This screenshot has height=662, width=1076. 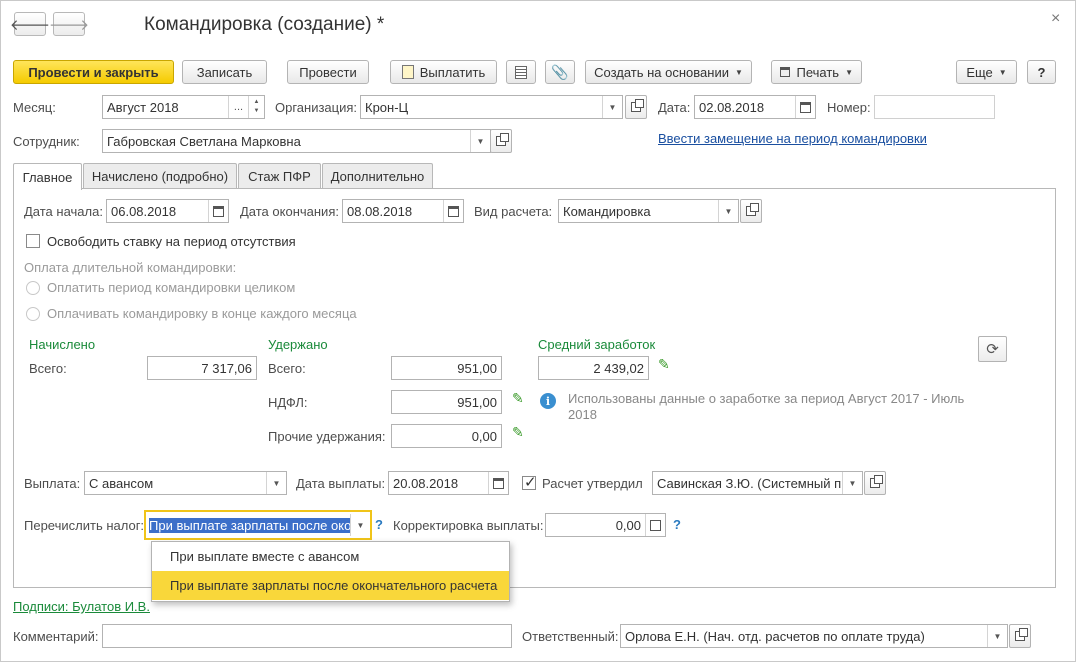 I want to click on comment-label: Комментарий:, so click(x=56, y=636).